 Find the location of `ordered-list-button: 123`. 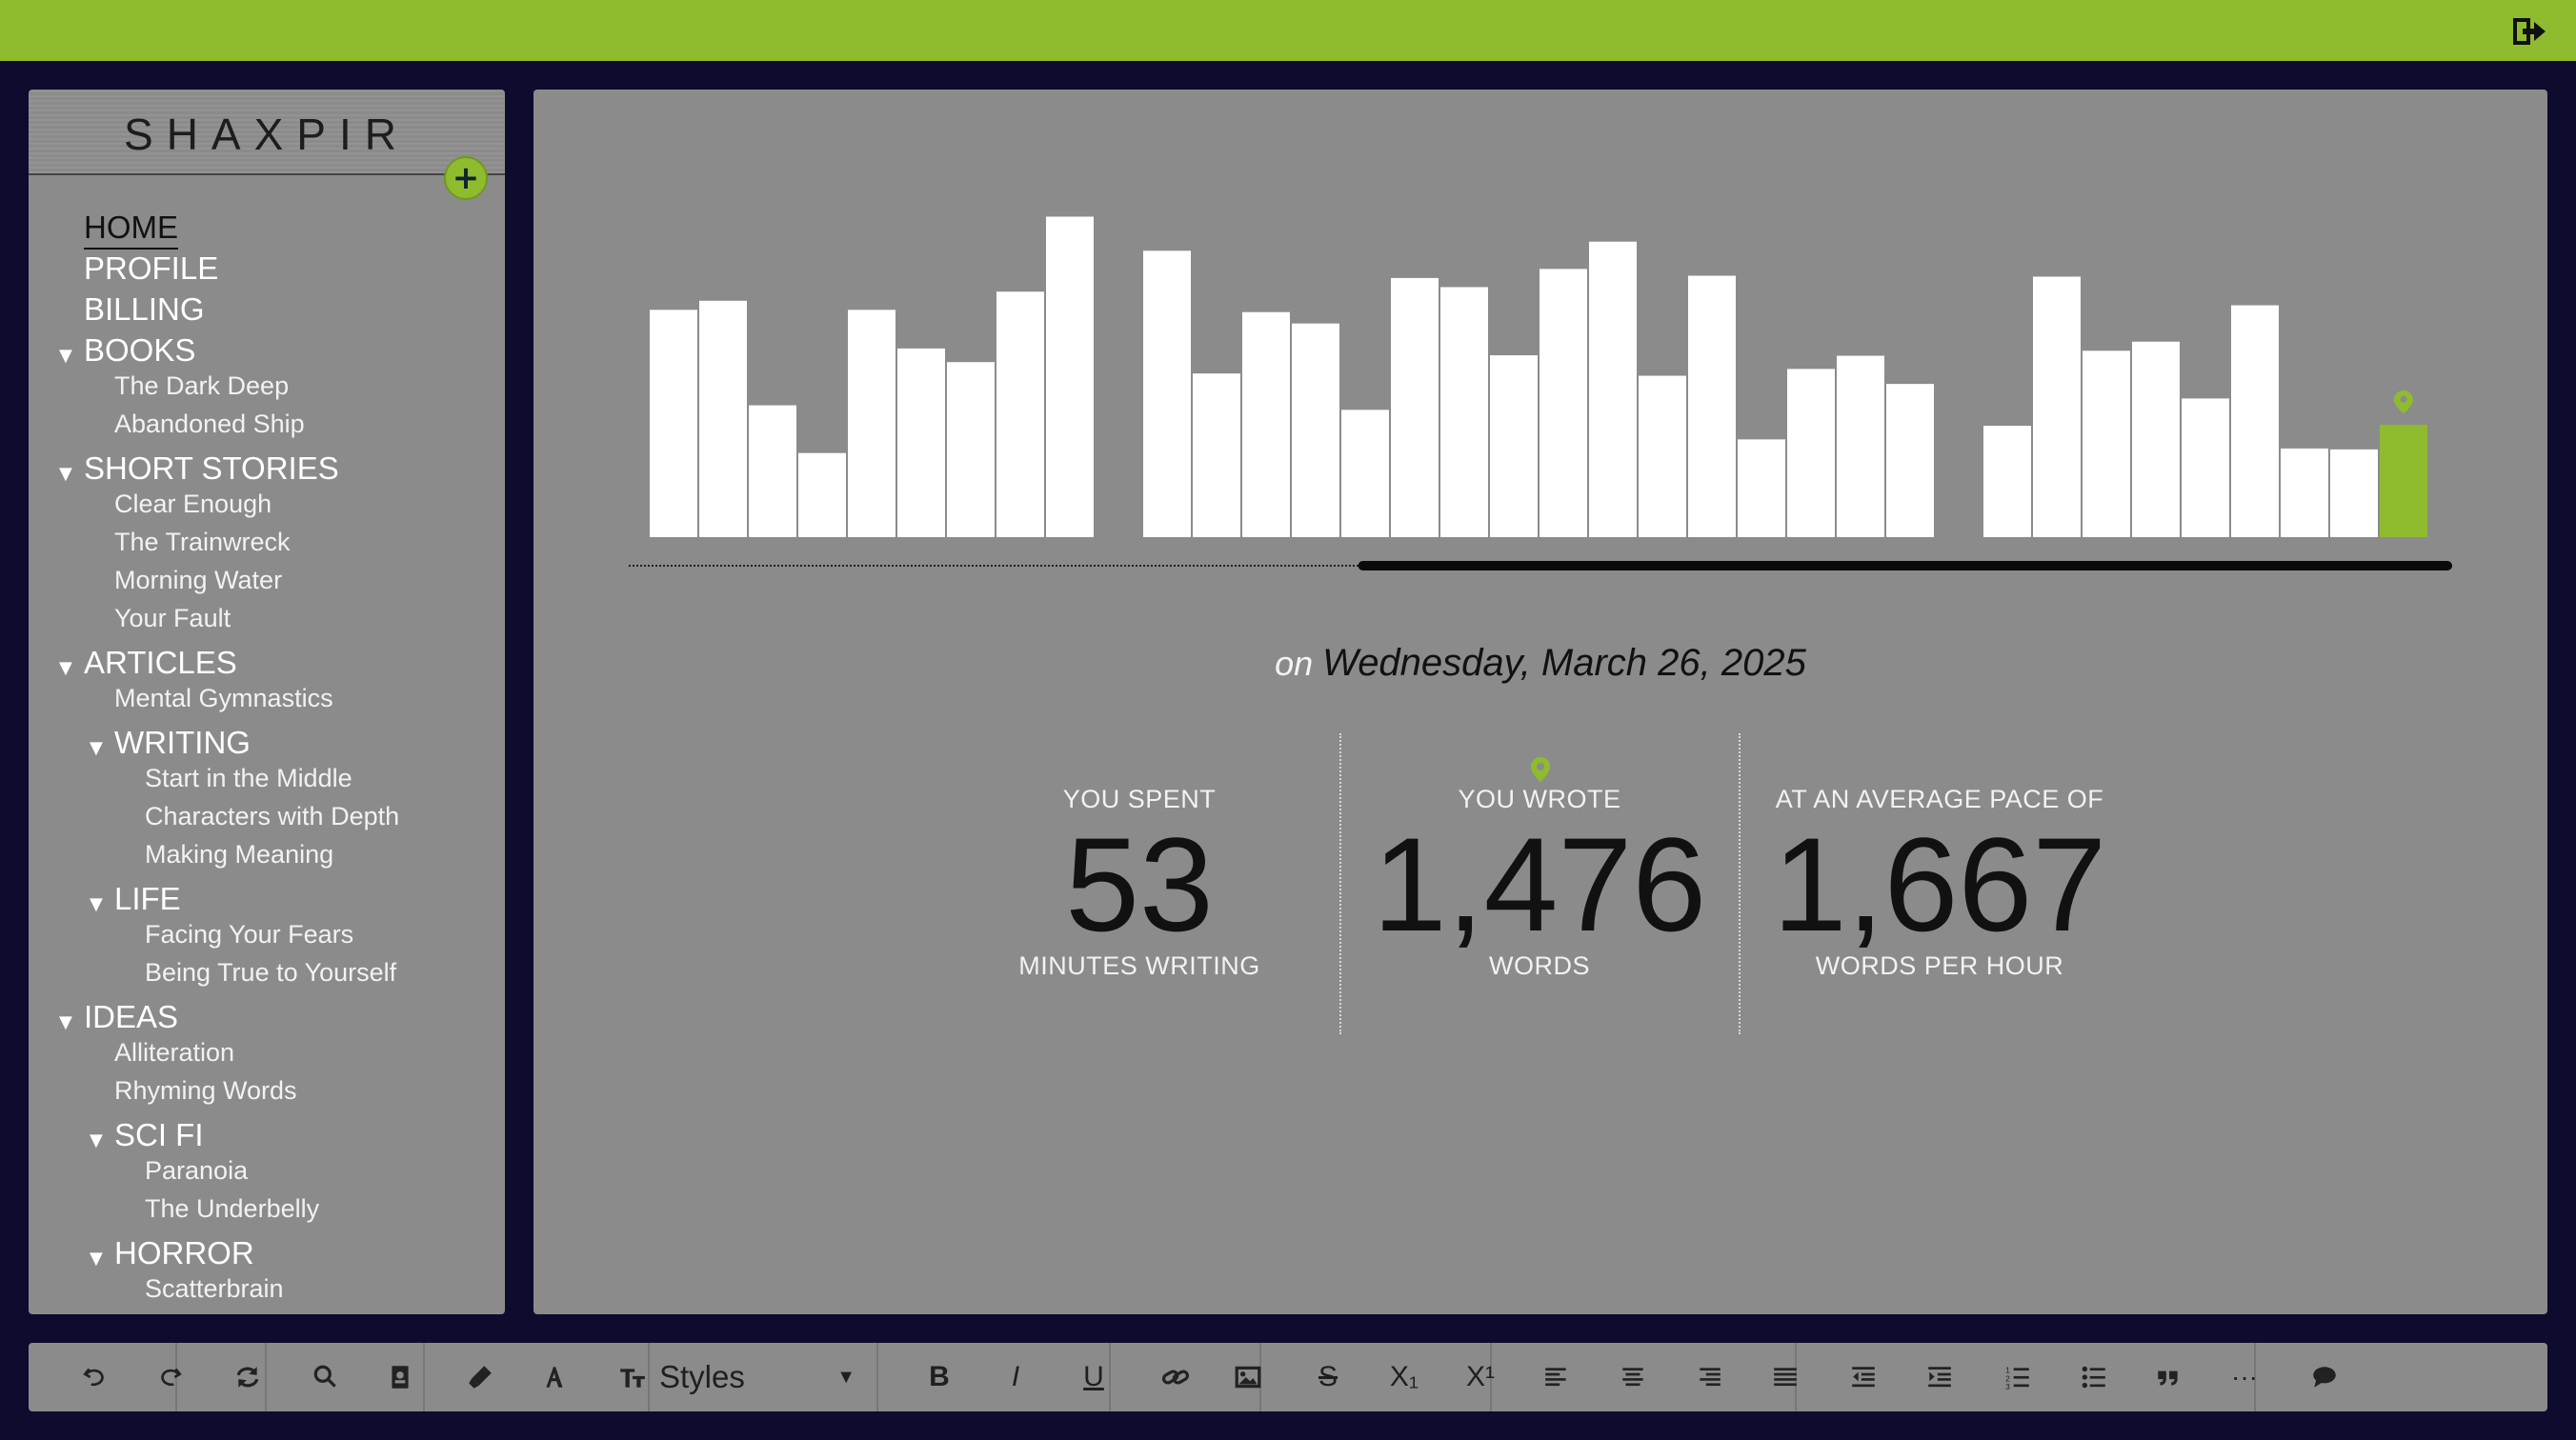

ordered-list-button: 123 is located at coordinates (2018, 1377).